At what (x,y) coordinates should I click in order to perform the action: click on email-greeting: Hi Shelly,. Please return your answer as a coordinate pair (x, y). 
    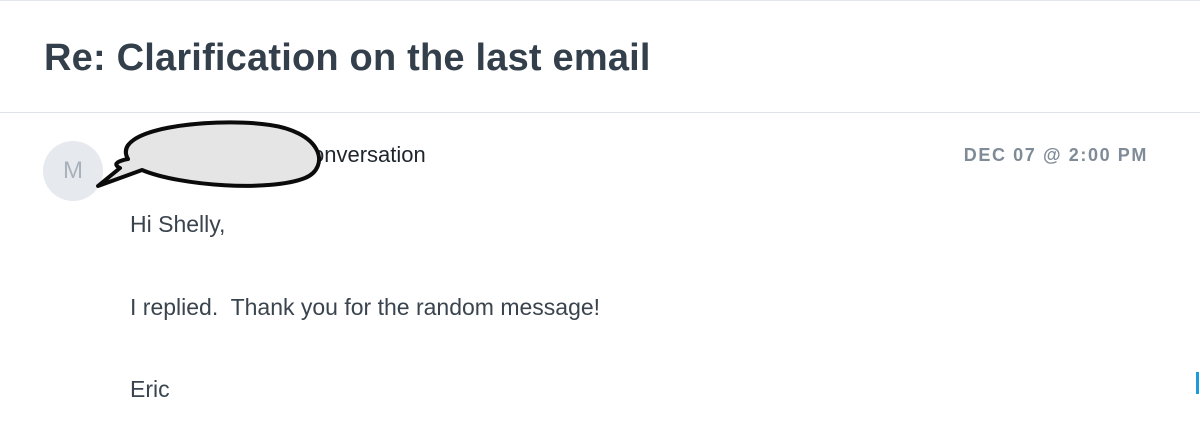
    Looking at the image, I should click on (178, 224).